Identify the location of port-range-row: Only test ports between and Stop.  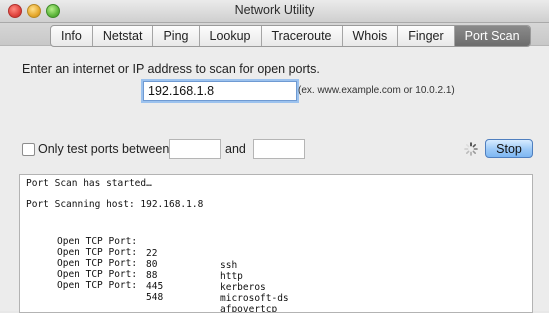
(279, 149).